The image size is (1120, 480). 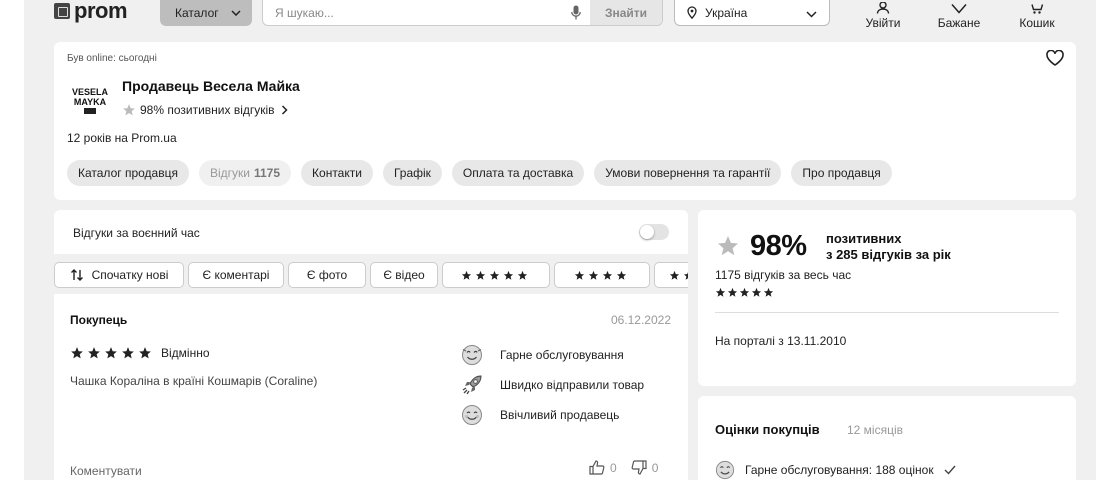 What do you see at coordinates (1037, 7) in the screenshot?
I see `cart-icon` at bounding box center [1037, 7].